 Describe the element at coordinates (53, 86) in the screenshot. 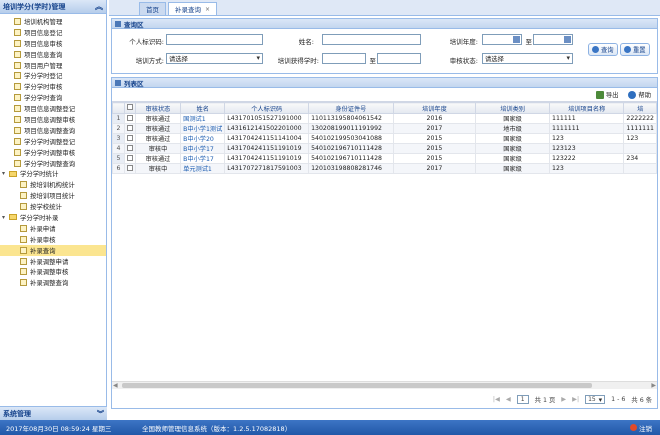

I see `sidebar-item: 学分学时审核` at that location.